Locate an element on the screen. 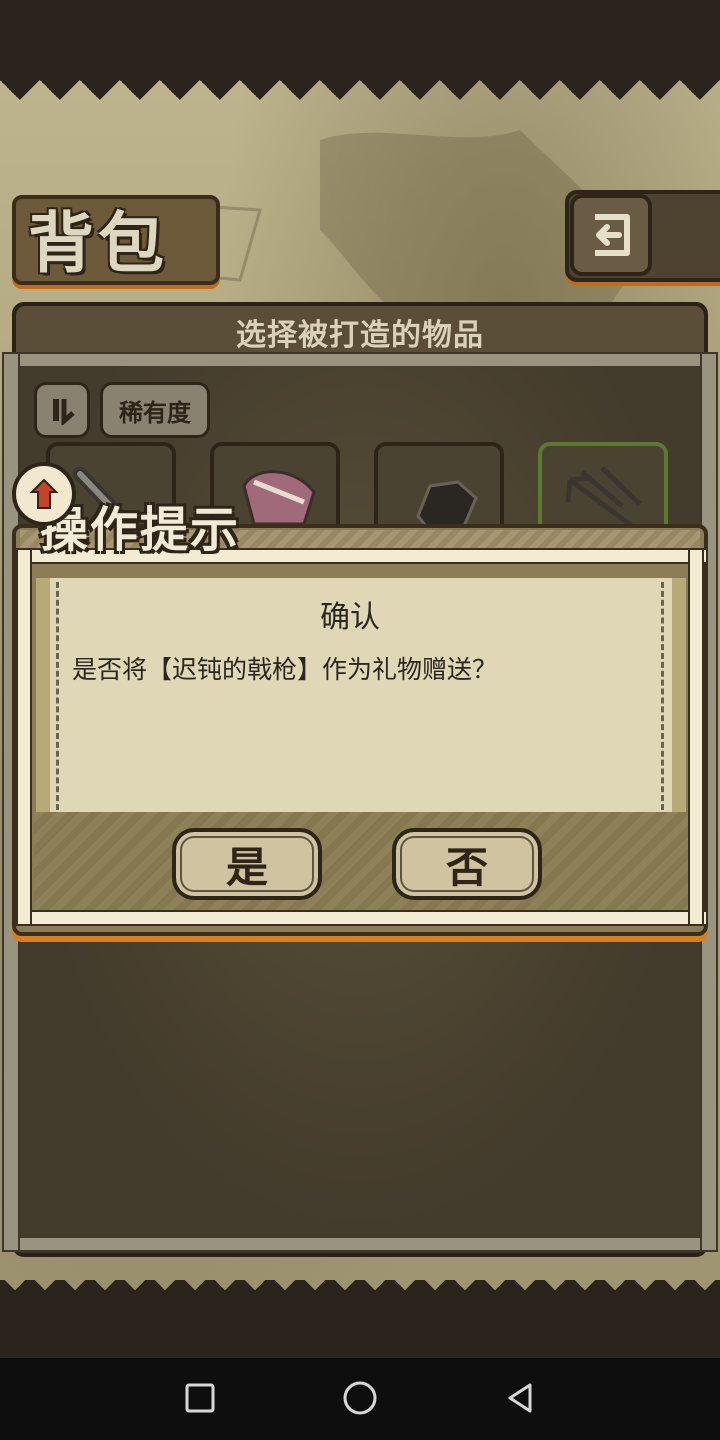  yes-button: 是 is located at coordinates (247, 864).